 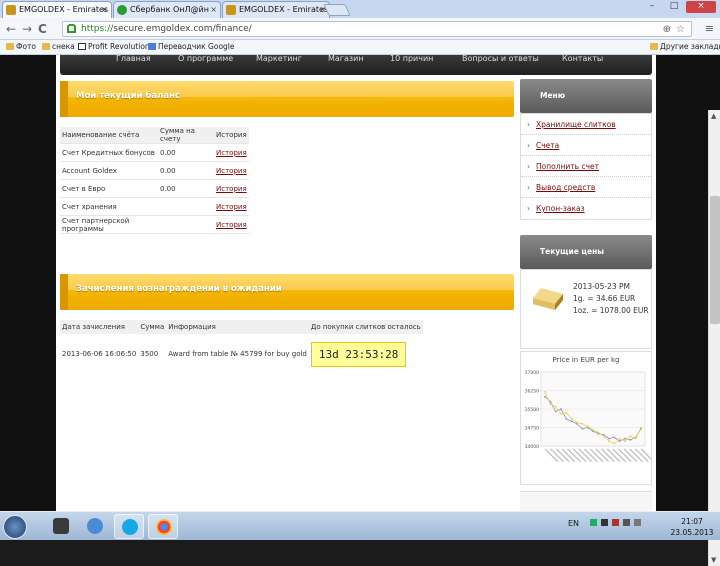 What do you see at coordinates (186, 135) in the screenshot?
I see `col-sum: Сумма на счету` at bounding box center [186, 135].